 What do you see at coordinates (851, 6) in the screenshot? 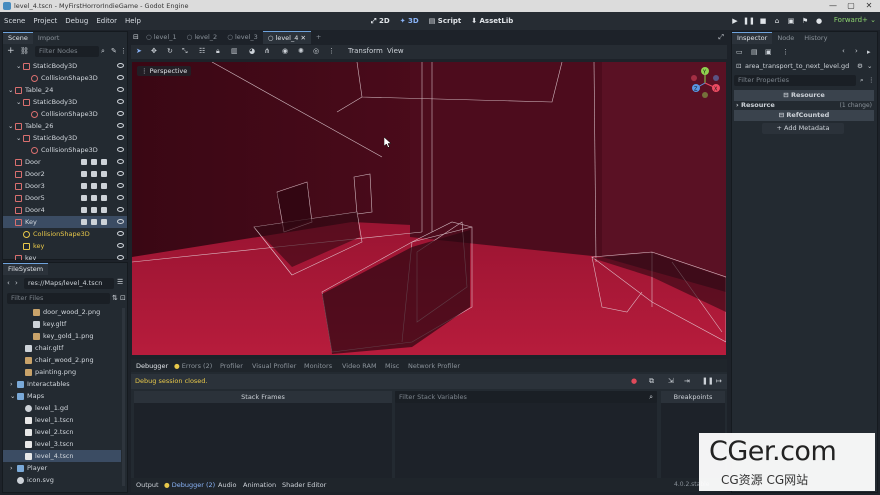
I see `maximize-button: ▢` at bounding box center [851, 6].